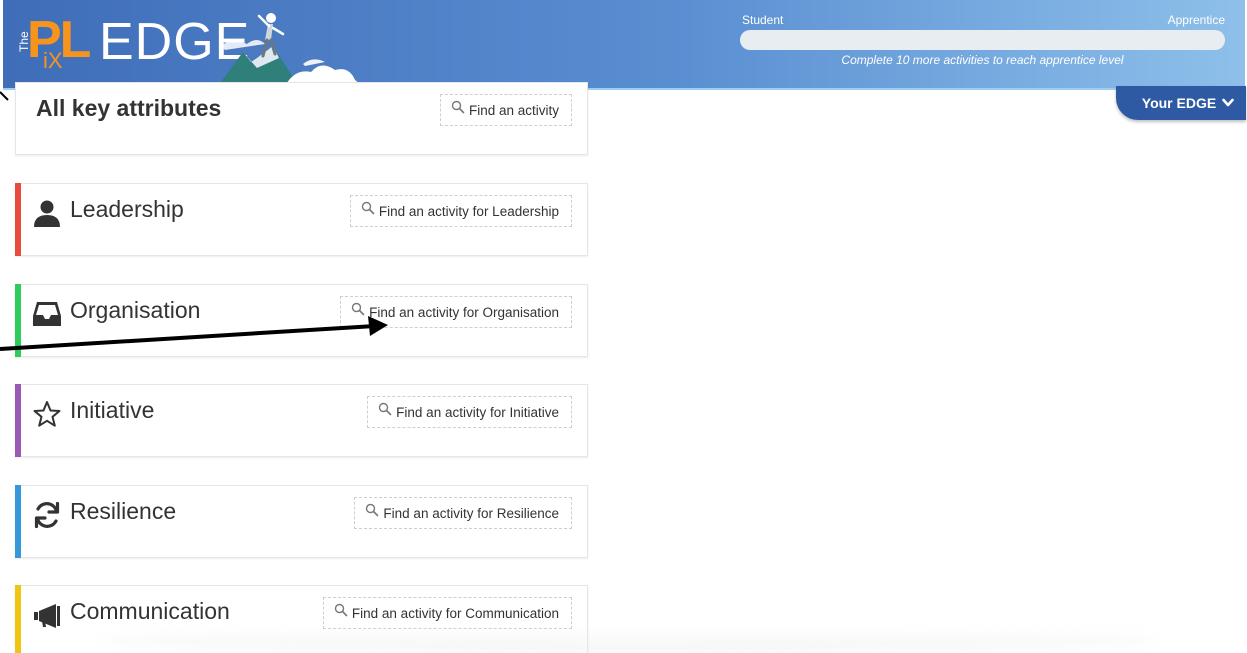 Image resolution: width=1247 pixels, height=653 pixels. I want to click on find-activity-button: Find an activity, so click(505, 110).